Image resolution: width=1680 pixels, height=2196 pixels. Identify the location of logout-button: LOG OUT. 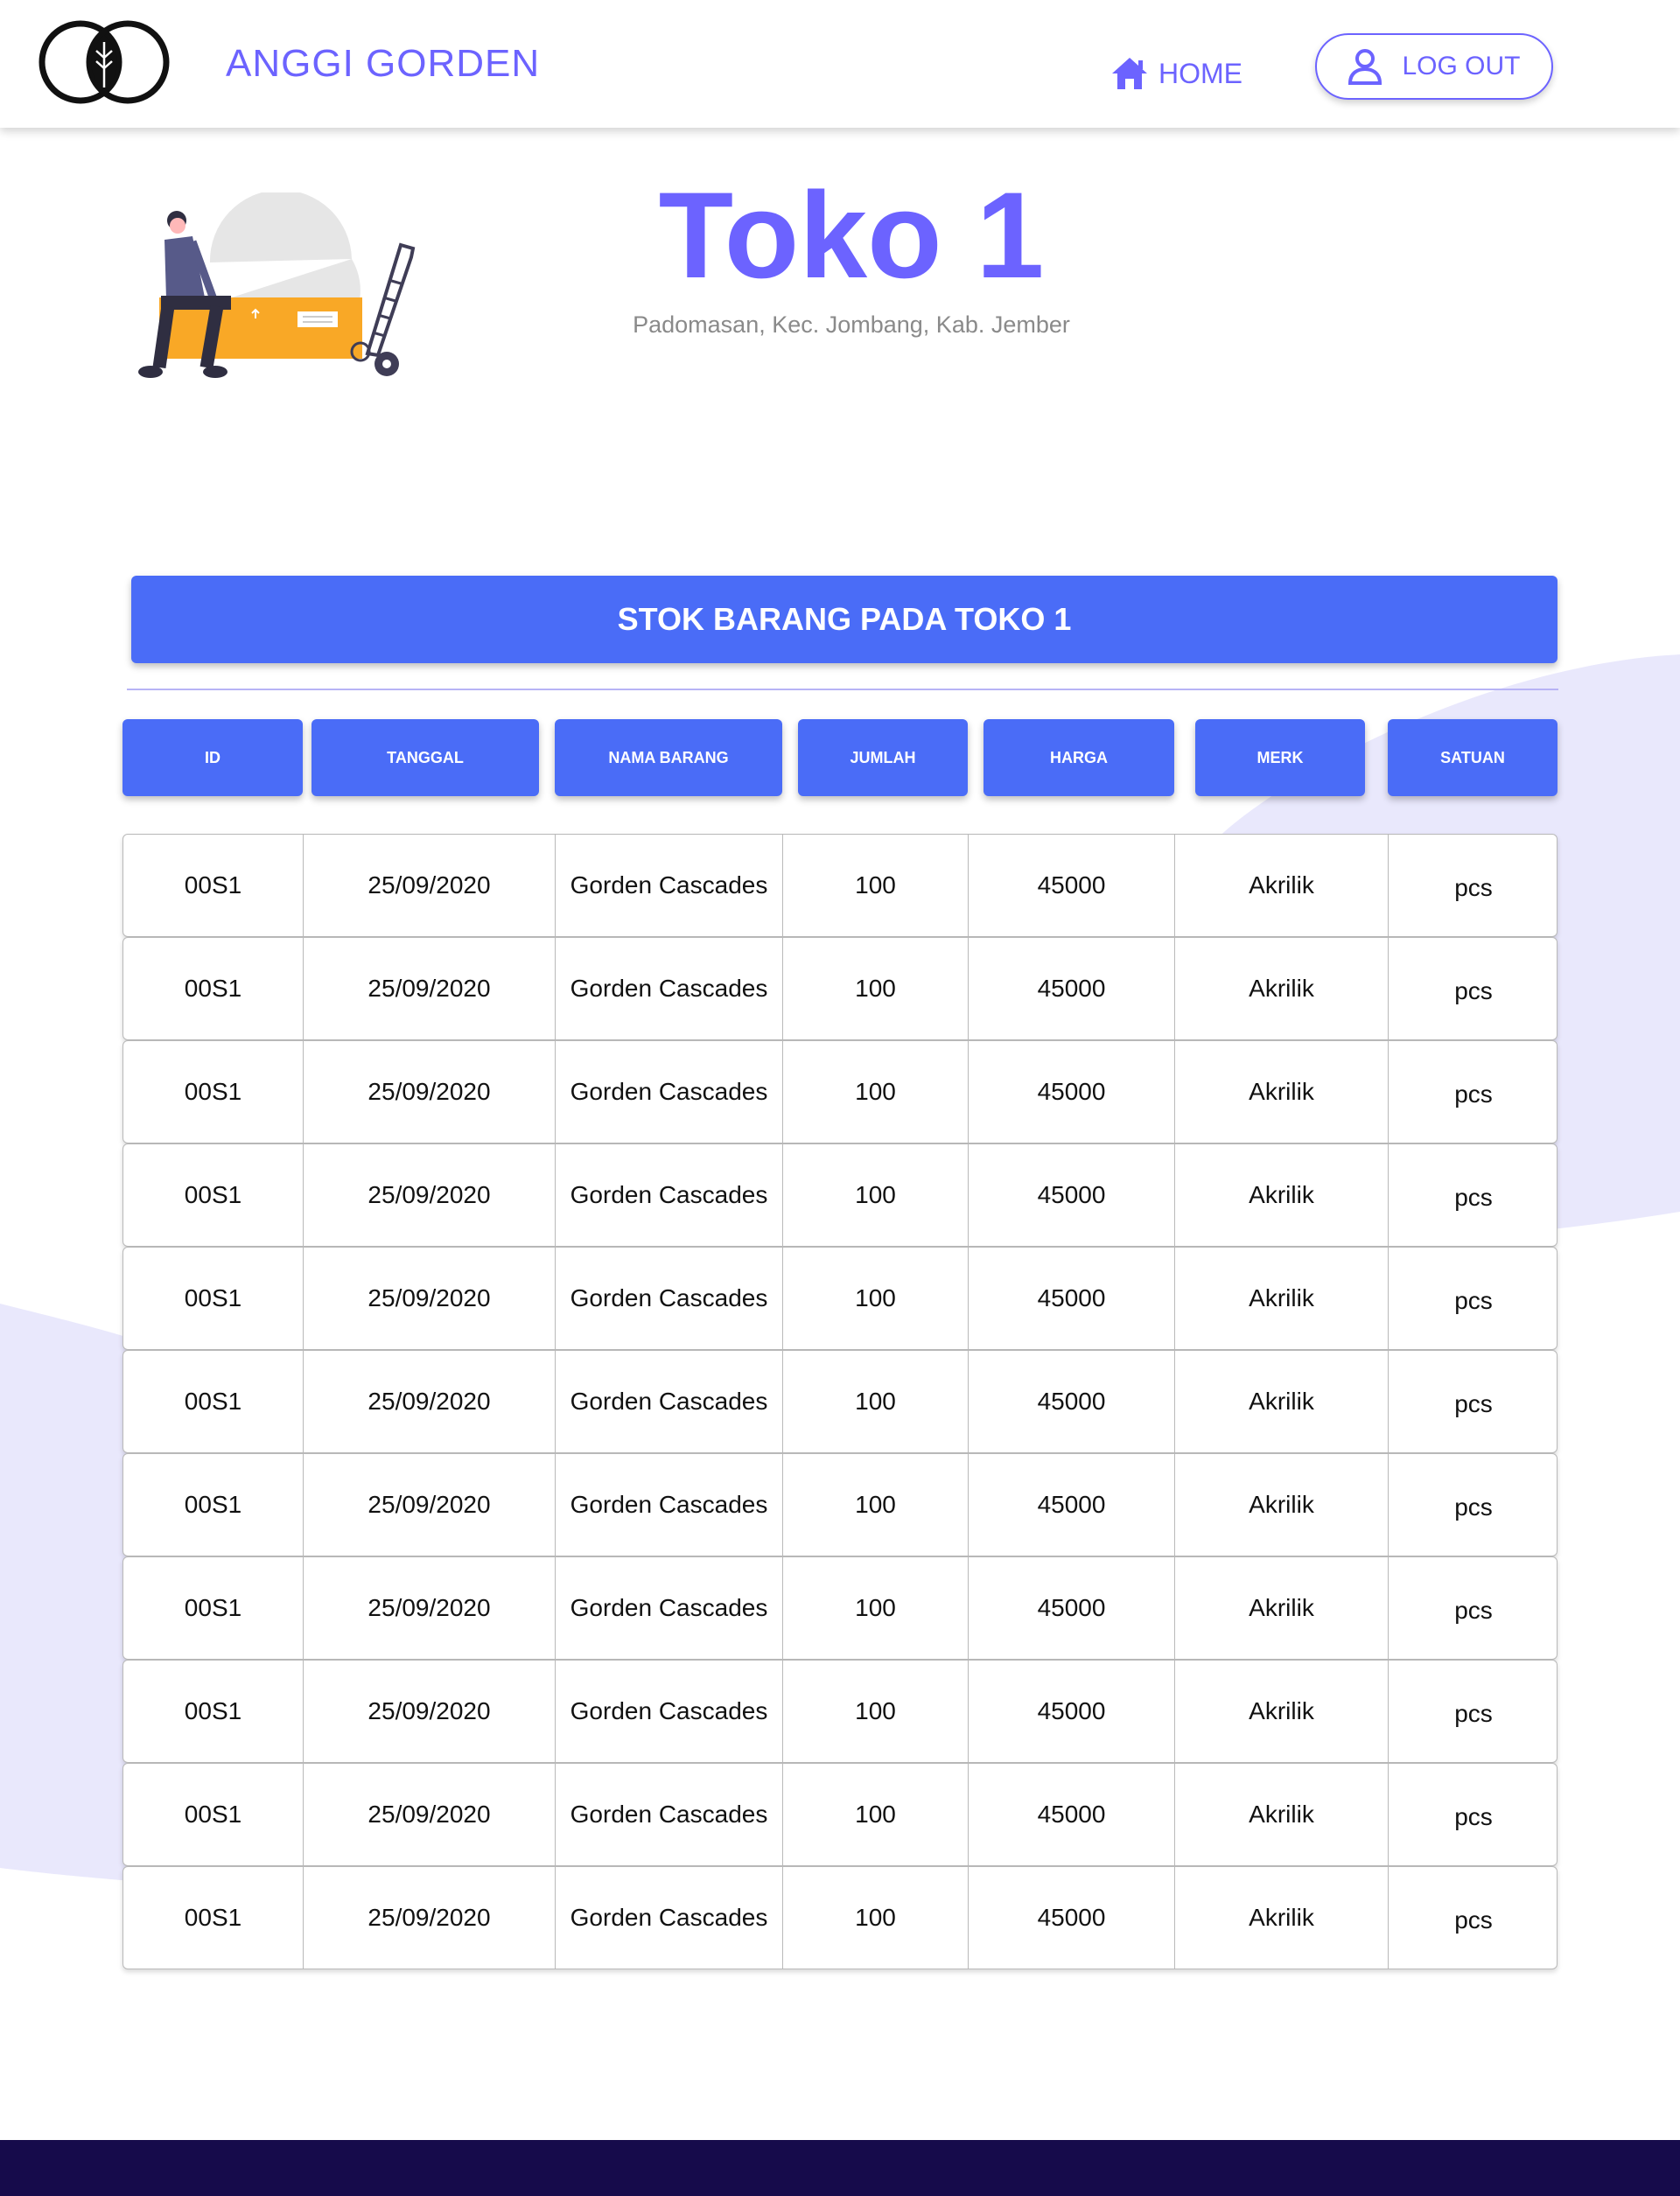
(1434, 66).